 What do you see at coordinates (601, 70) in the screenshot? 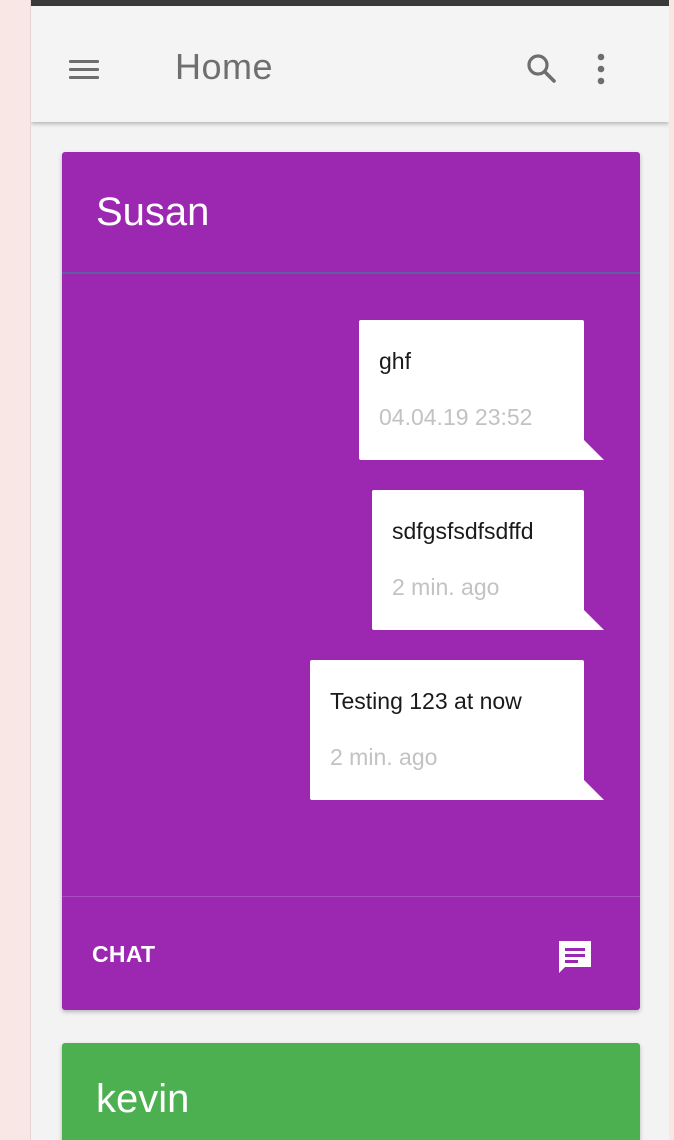
I see `more-vert-icon` at bounding box center [601, 70].